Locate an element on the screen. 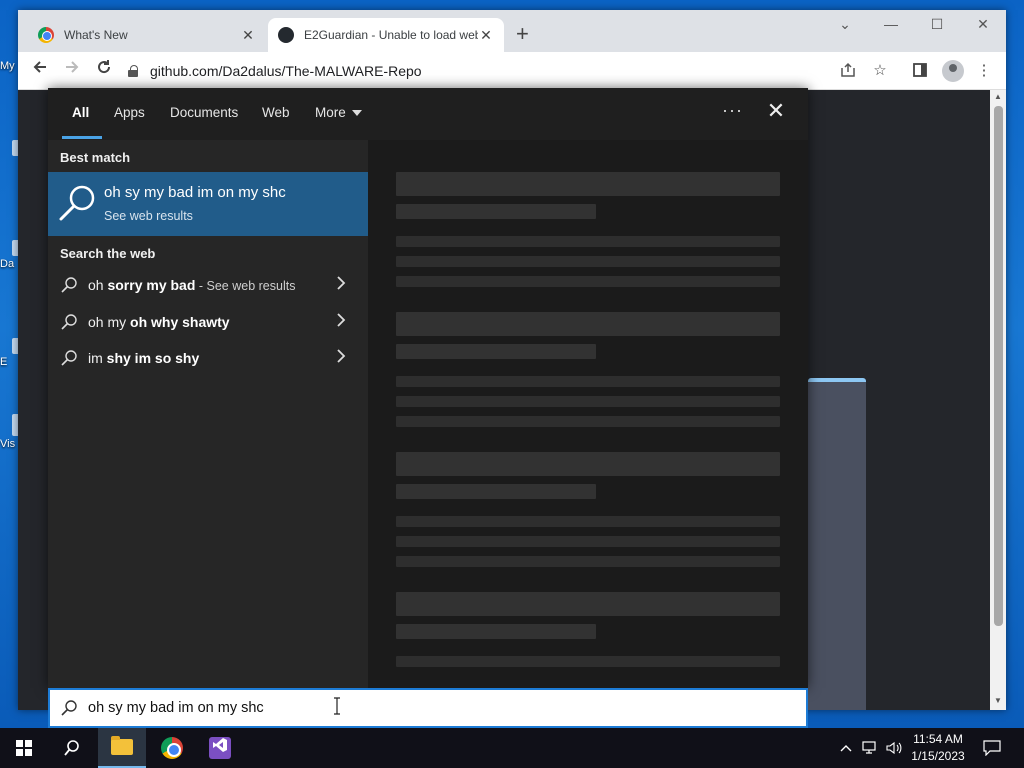 This screenshot has width=1024, height=768. desktop-icon: Da is located at coordinates (11, 255).